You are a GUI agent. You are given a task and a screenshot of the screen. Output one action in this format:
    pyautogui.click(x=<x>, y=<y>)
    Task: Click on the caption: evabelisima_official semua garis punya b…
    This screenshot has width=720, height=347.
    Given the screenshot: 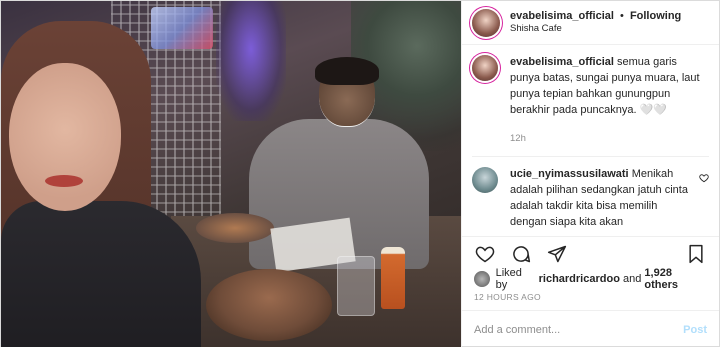 What is the action you would take?
    pyautogui.click(x=590, y=87)
    